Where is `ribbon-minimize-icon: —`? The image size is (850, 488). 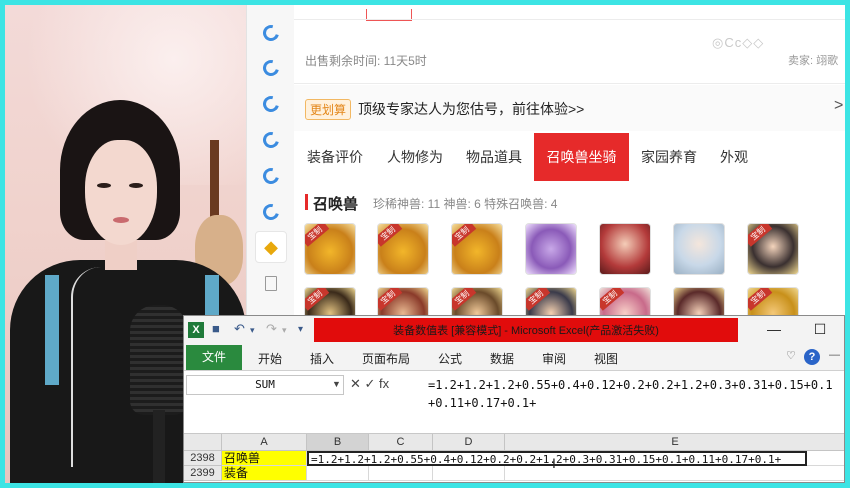 ribbon-minimize-icon: — is located at coordinates (834, 355).